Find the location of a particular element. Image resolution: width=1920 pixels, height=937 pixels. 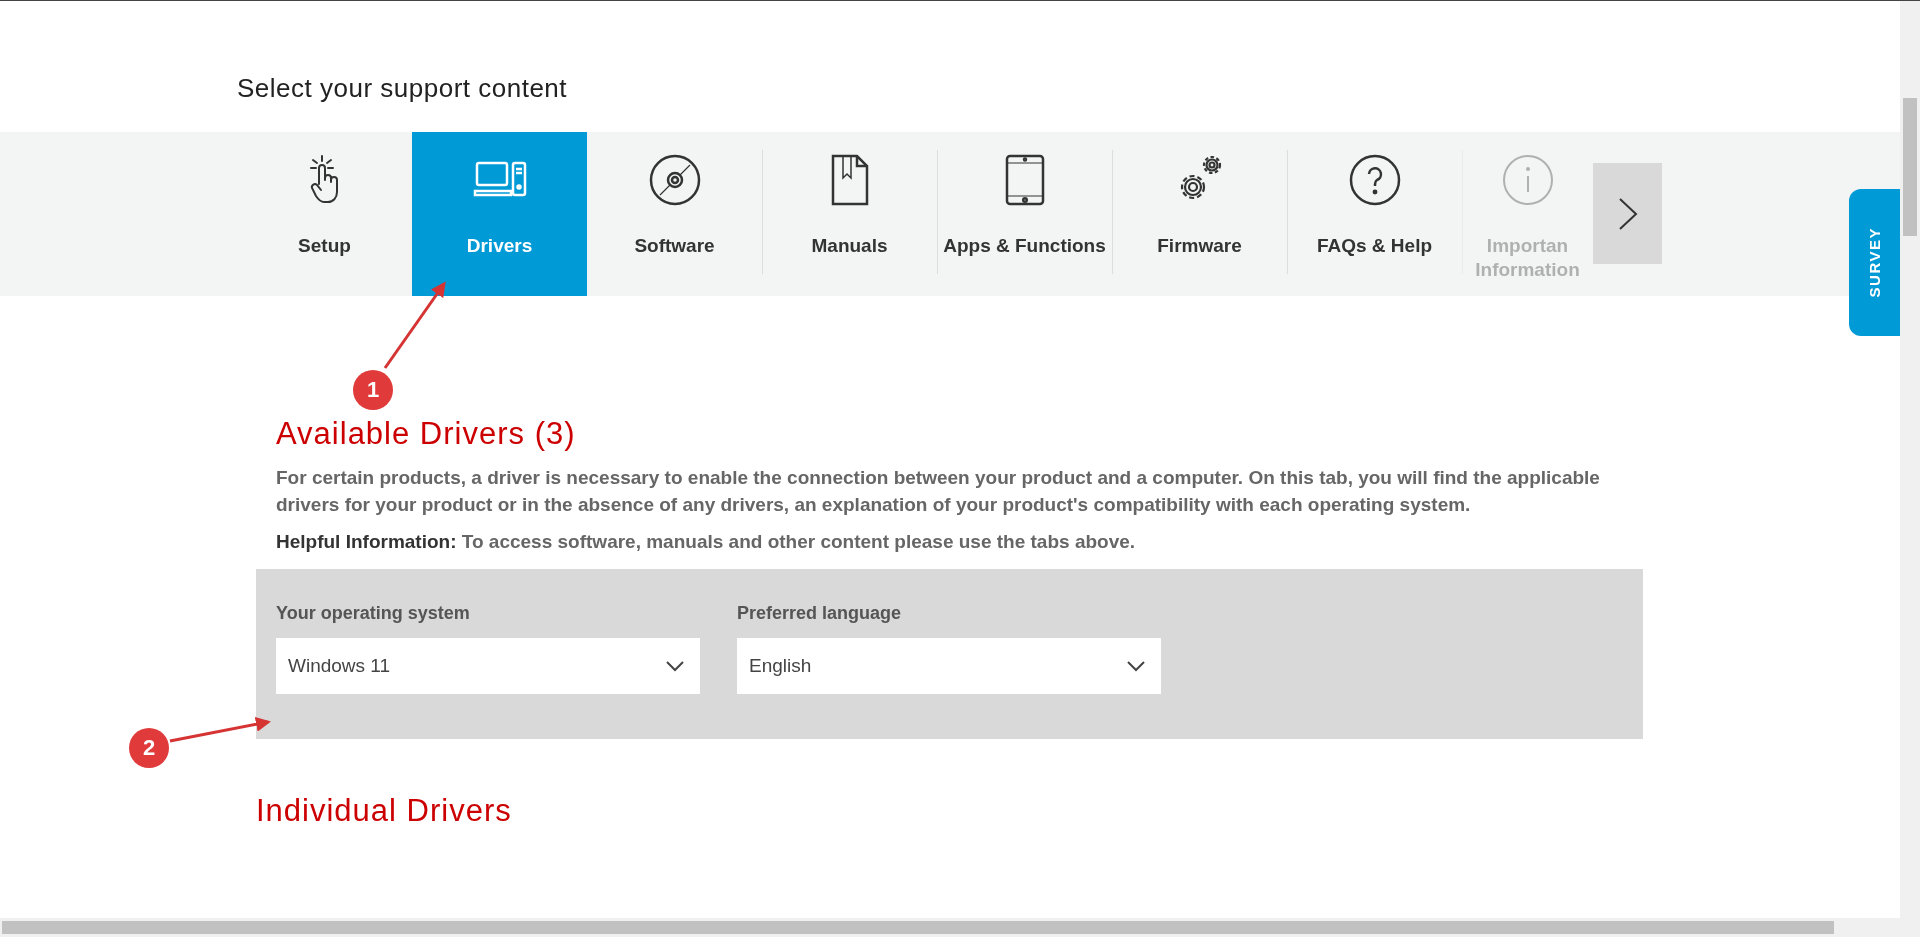

tab: Setup is located at coordinates (324, 214).